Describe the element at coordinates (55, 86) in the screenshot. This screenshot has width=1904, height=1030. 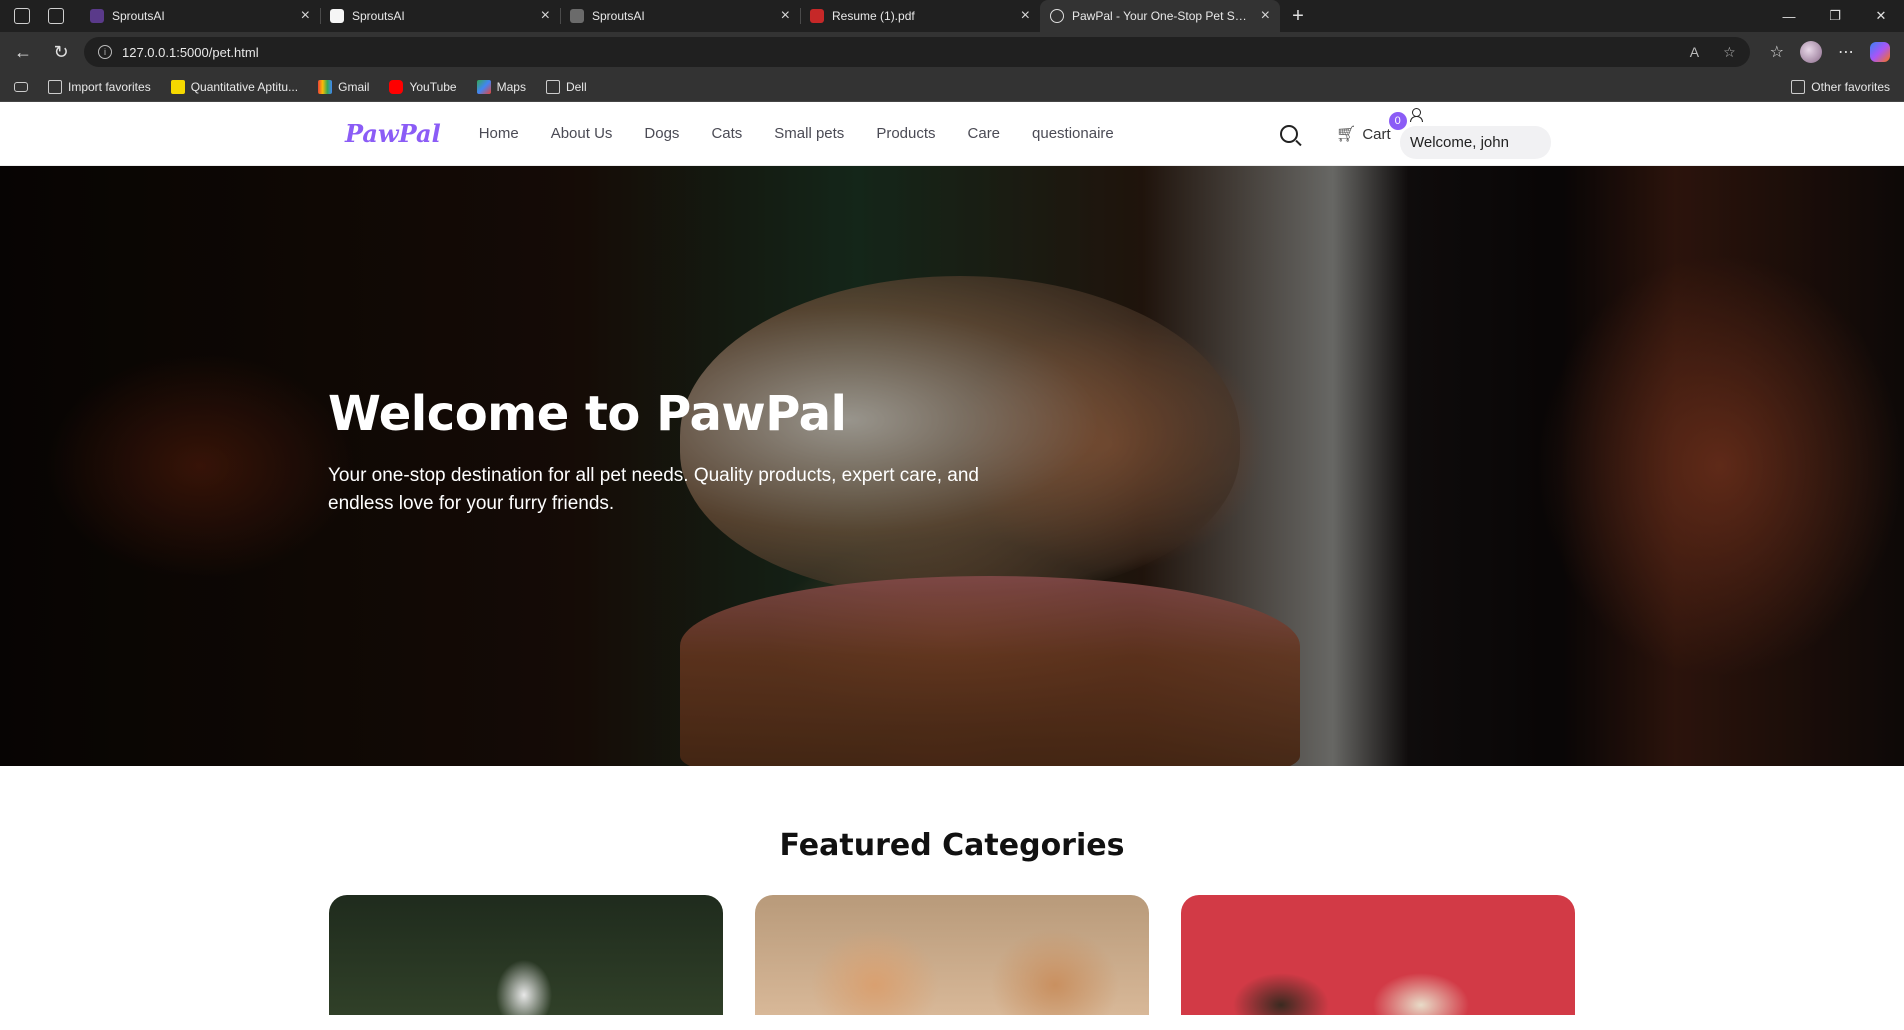
I see `import-icon` at that location.